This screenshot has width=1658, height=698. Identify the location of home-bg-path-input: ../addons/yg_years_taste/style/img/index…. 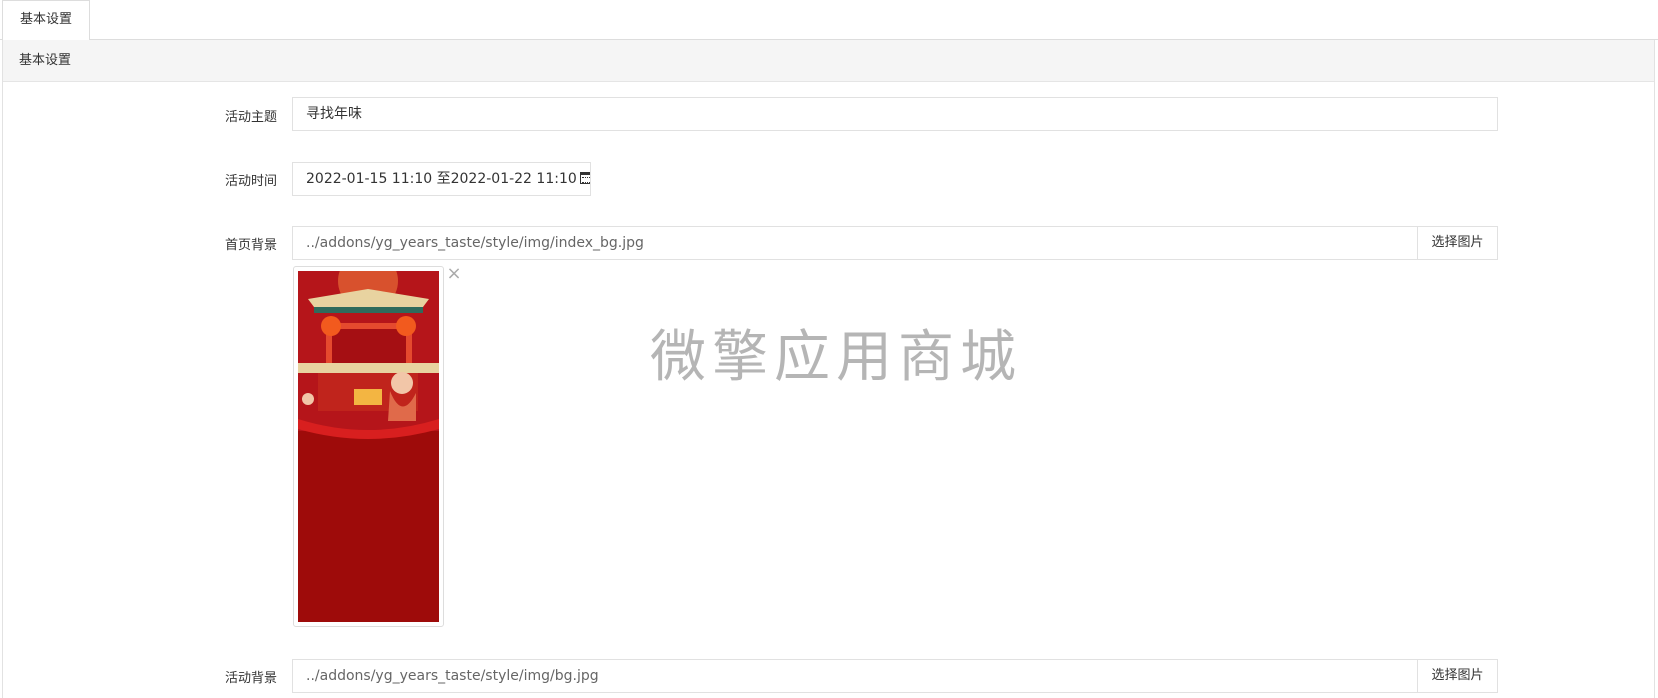
(855, 243).